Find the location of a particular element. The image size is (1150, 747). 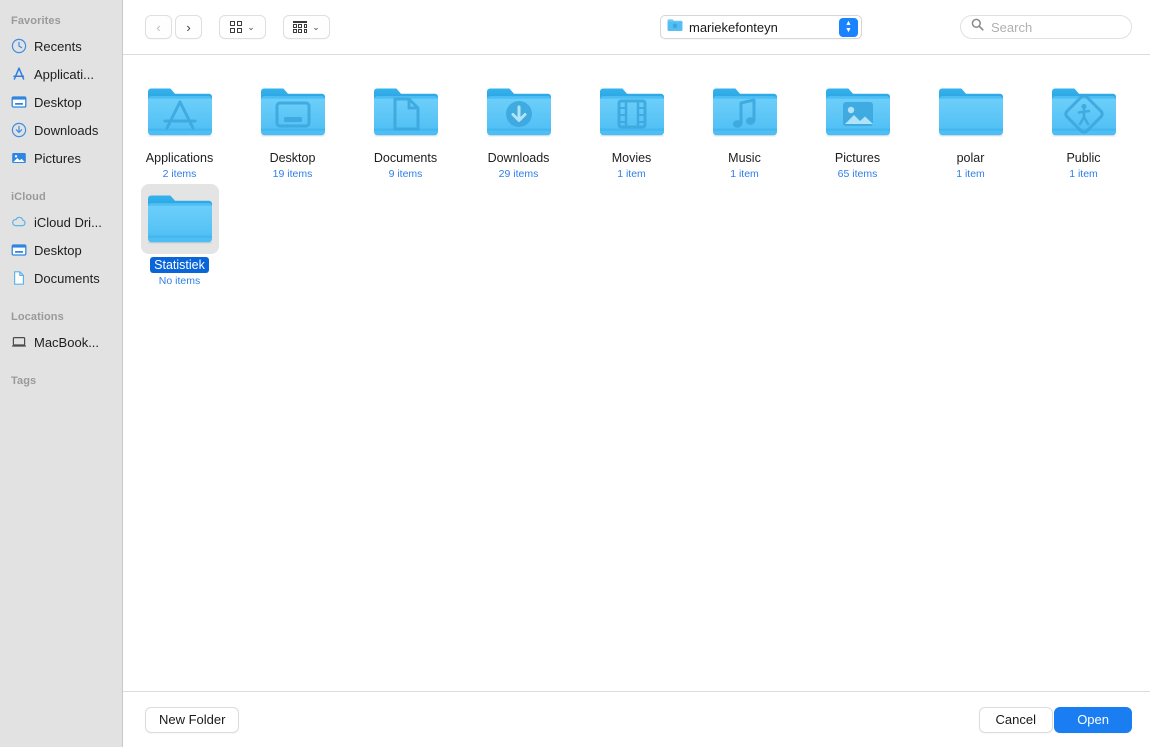

file-item: Applications 2 items is located at coordinates (179, 126).